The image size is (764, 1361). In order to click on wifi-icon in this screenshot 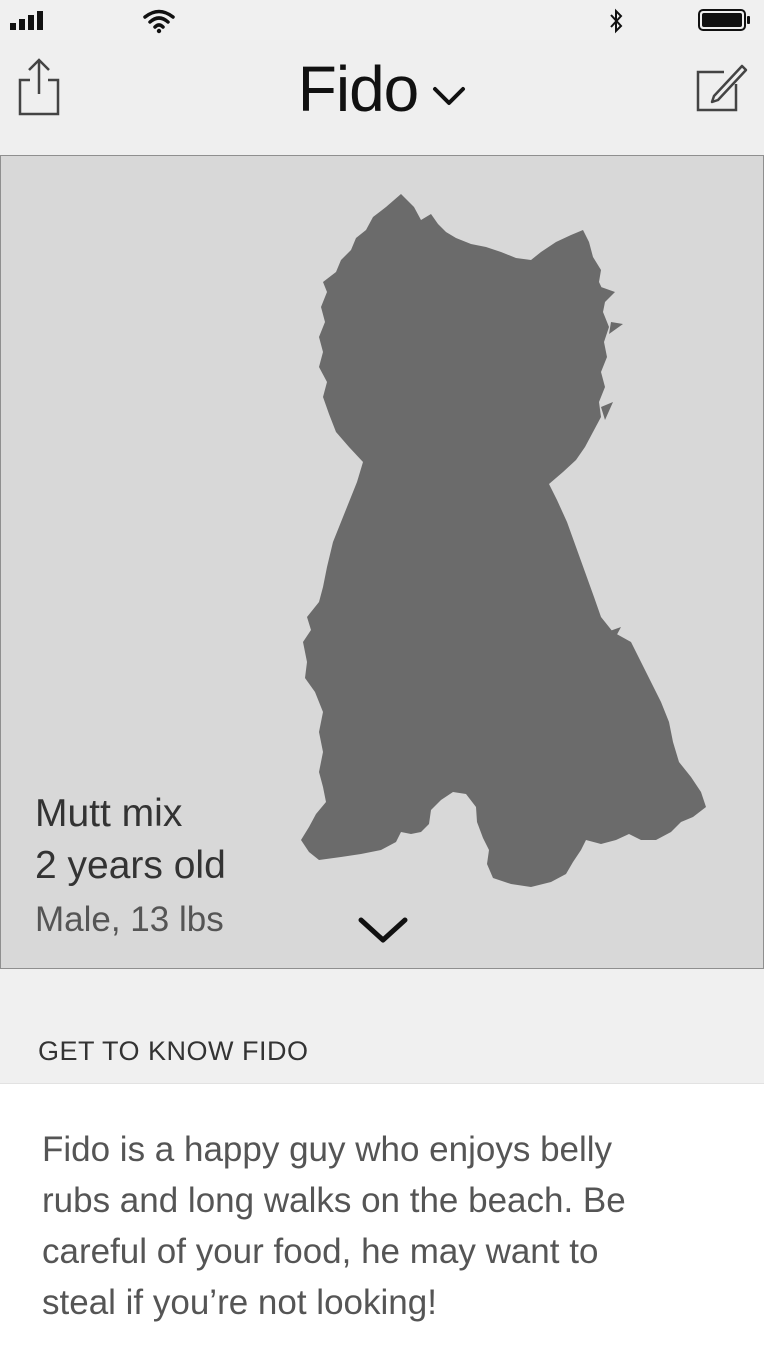, I will do `click(159, 21)`.